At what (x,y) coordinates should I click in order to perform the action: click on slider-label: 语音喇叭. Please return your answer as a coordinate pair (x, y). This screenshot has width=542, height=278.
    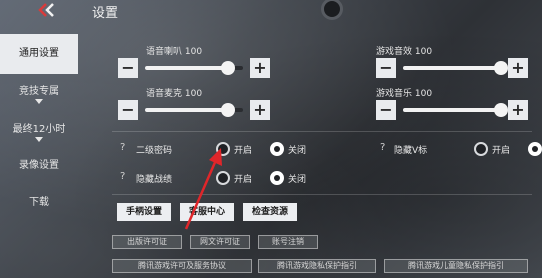
    Looking at the image, I should click on (164, 52).